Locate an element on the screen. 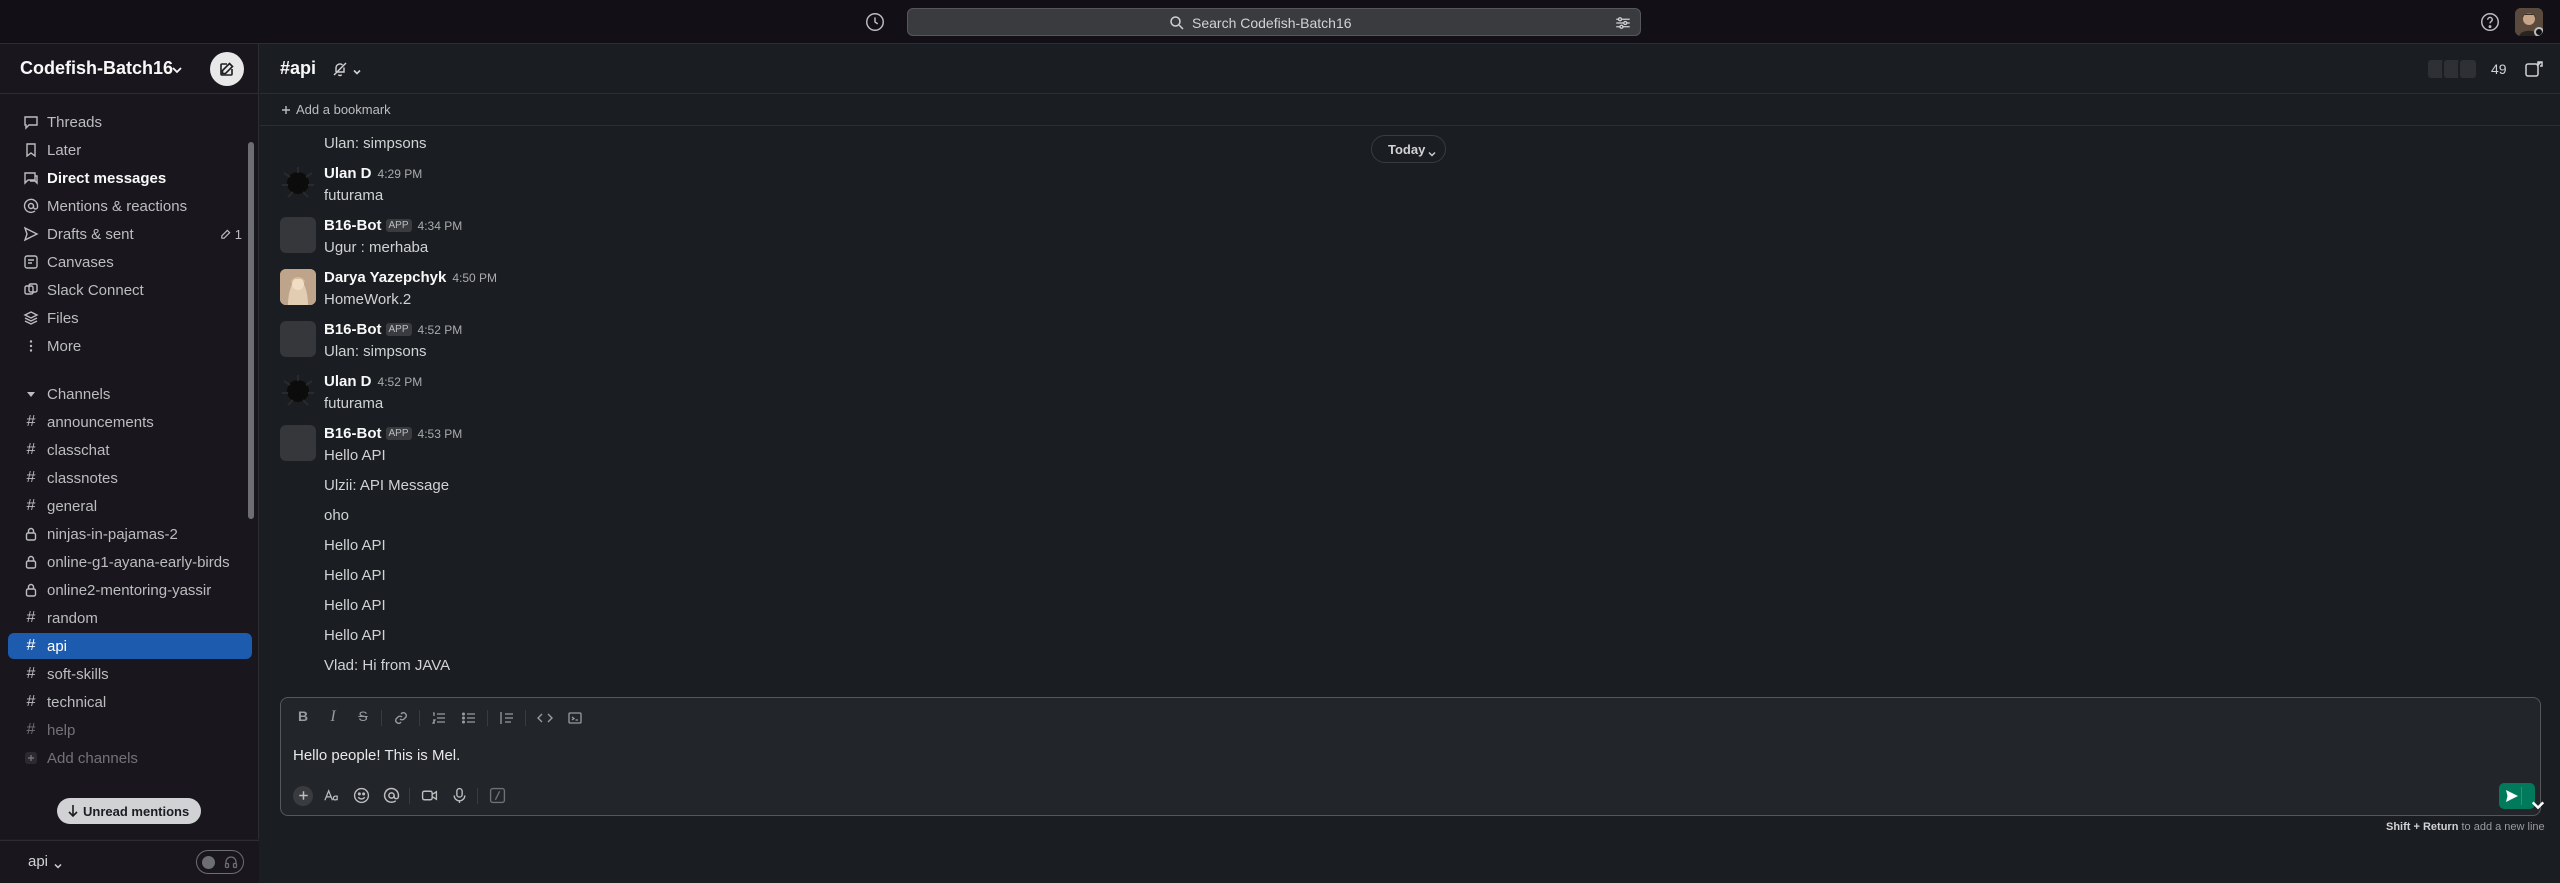 This screenshot has width=2560, height=883. search-icon is located at coordinates (1177, 23).